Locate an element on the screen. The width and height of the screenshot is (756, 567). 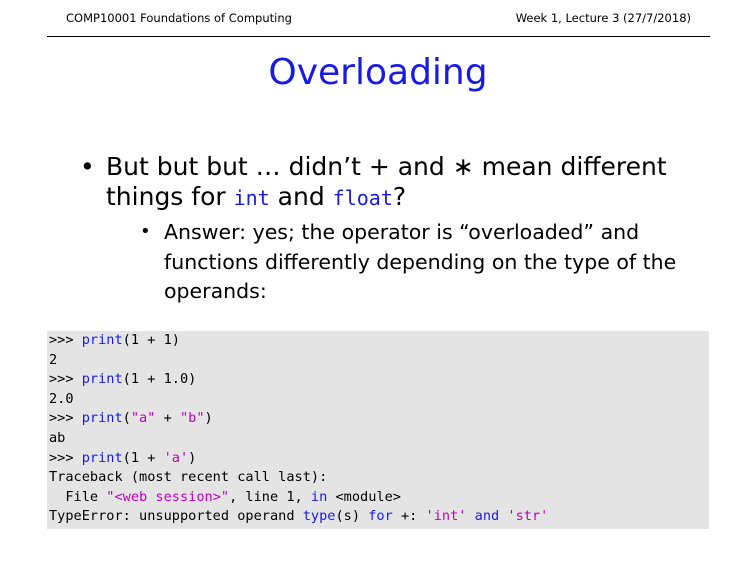
code-line: >>> print(1 + 'a') is located at coordinates (122, 459).